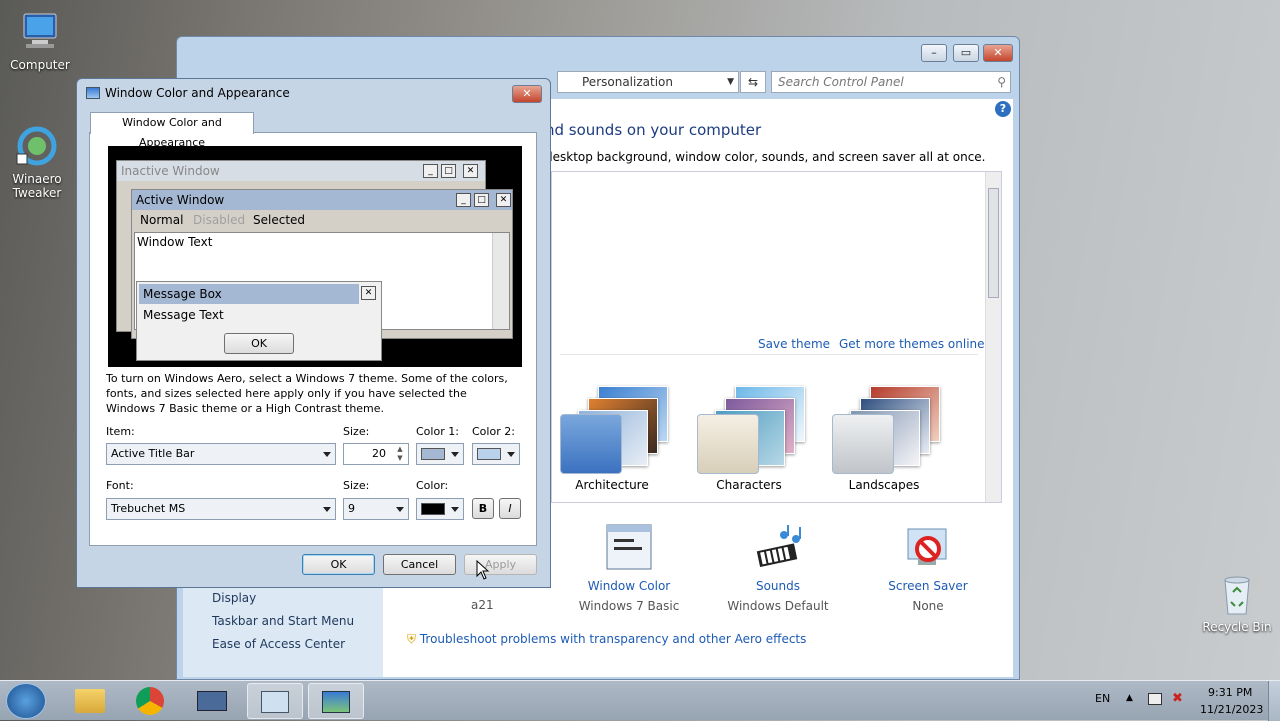  I want to click on theme-landscapes: Landscapes, so click(884, 437).